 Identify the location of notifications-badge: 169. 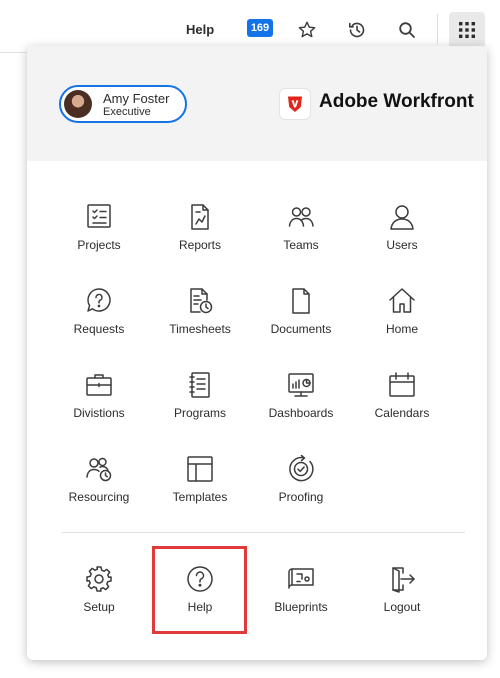
(260, 28).